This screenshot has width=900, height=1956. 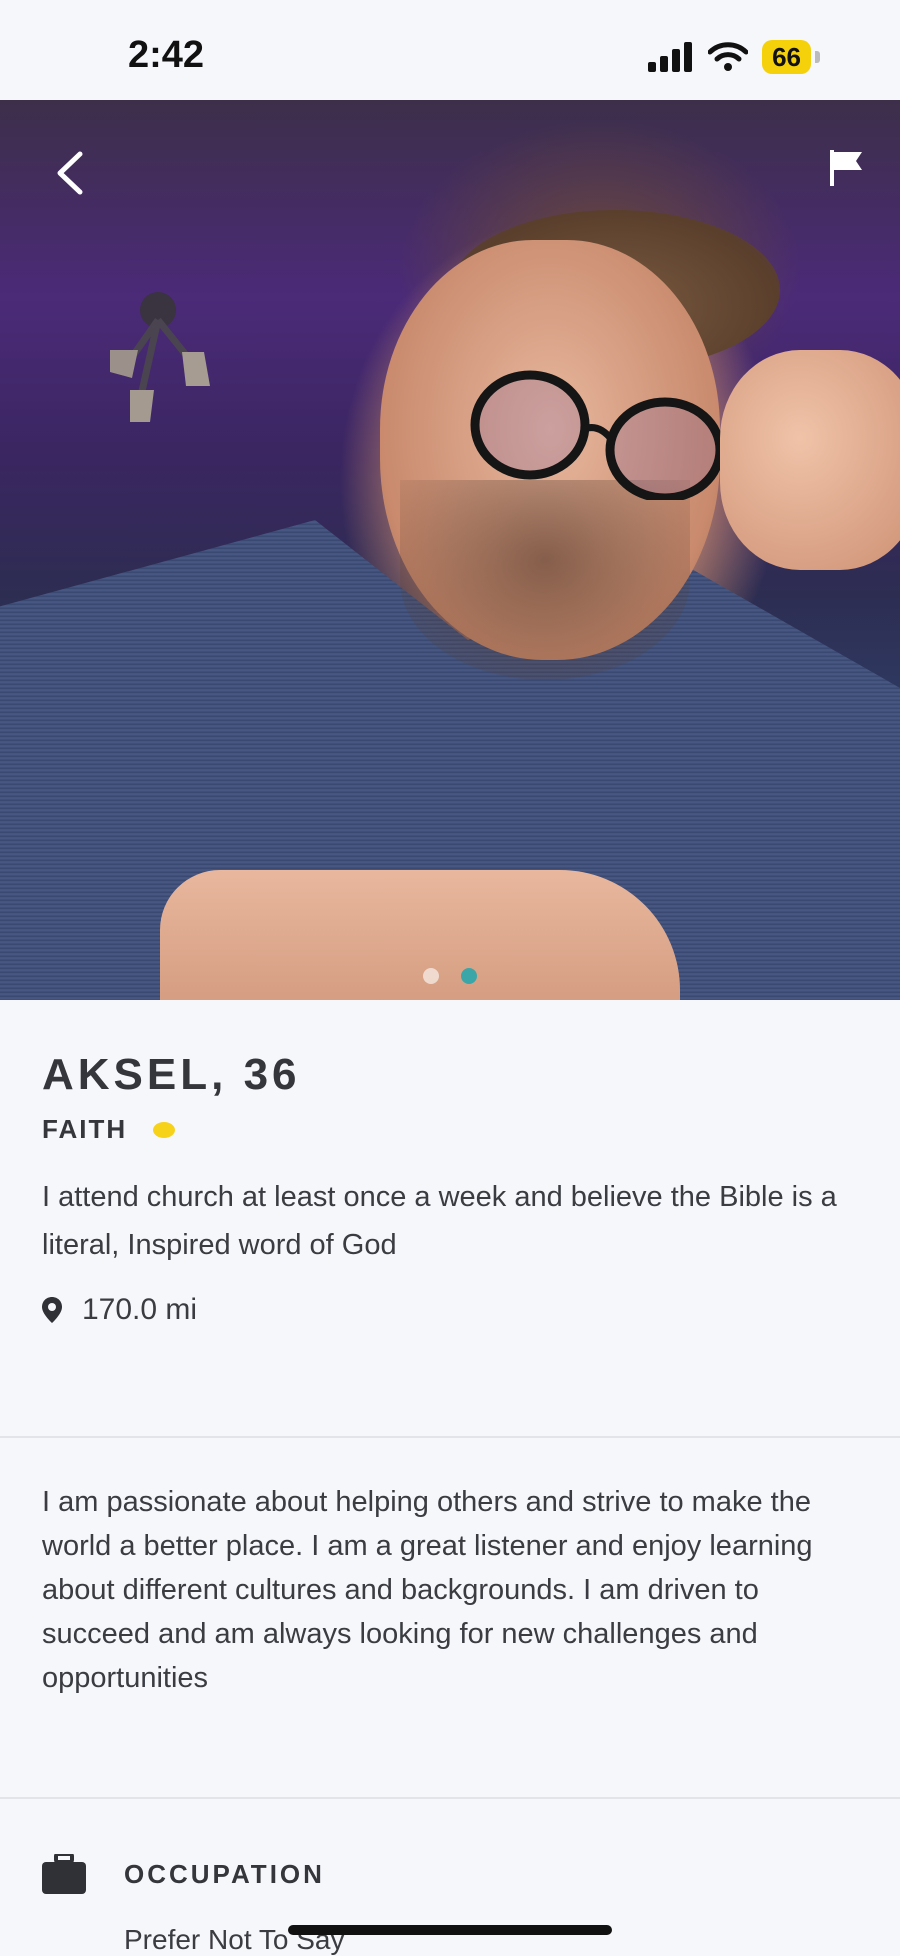 I want to click on ceiling-lamp, so click(x=160, y=357).